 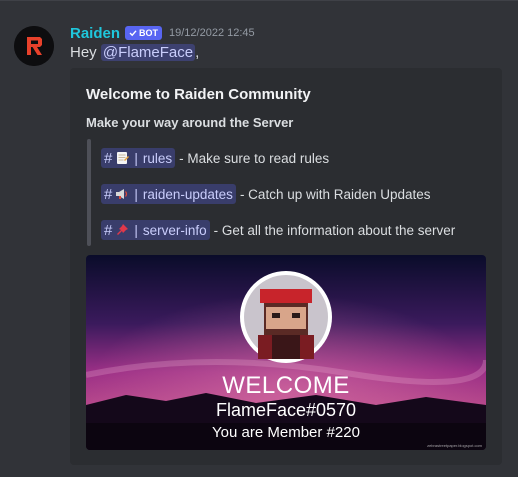 I want to click on user-mention: @FlameFace, so click(x=148, y=52).